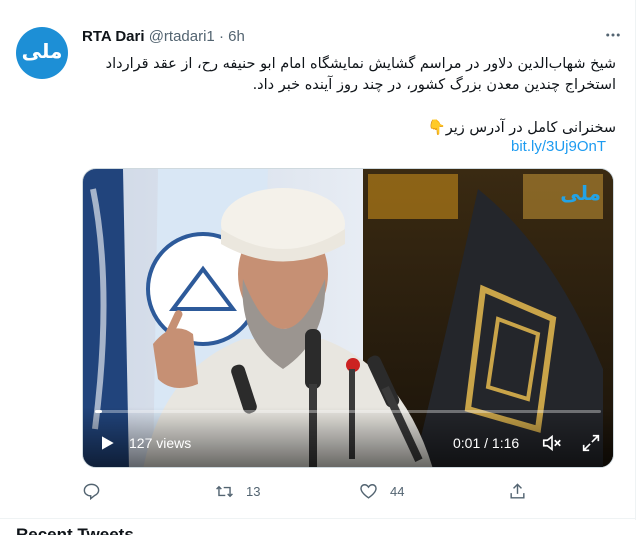 The width and height of the screenshot is (636, 535). I want to click on tweet-actions: 13 44, so click(307, 493).